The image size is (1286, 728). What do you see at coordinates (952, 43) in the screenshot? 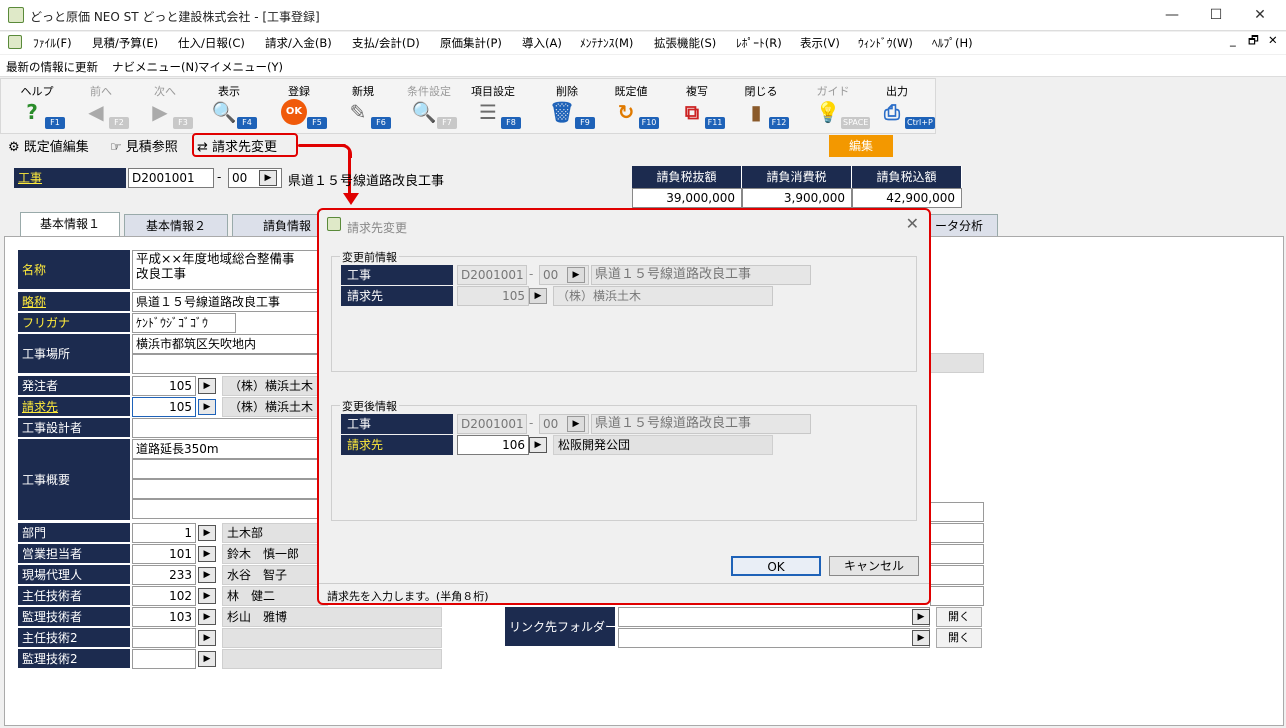
I see `menu-help: ﾍﾙﾌﾟ(H)` at bounding box center [952, 43].